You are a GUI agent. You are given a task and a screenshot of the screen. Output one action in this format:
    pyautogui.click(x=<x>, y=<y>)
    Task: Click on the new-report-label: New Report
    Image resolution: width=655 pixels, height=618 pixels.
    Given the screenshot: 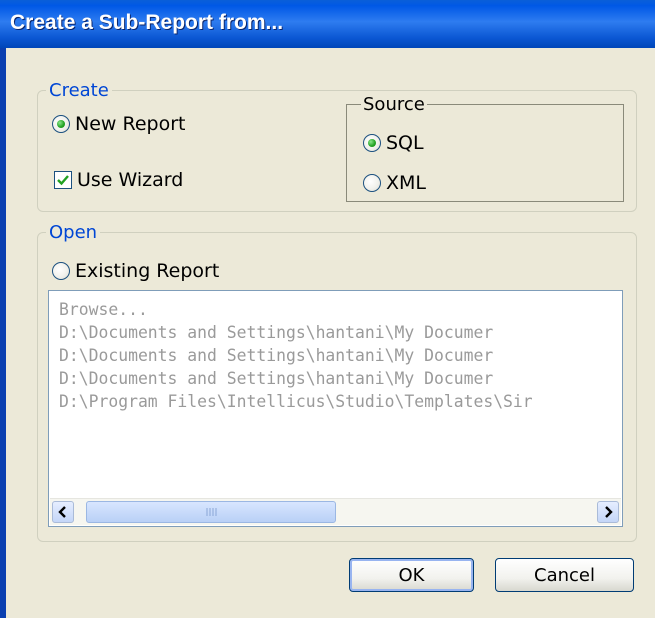 What is the action you would take?
    pyautogui.click(x=130, y=124)
    